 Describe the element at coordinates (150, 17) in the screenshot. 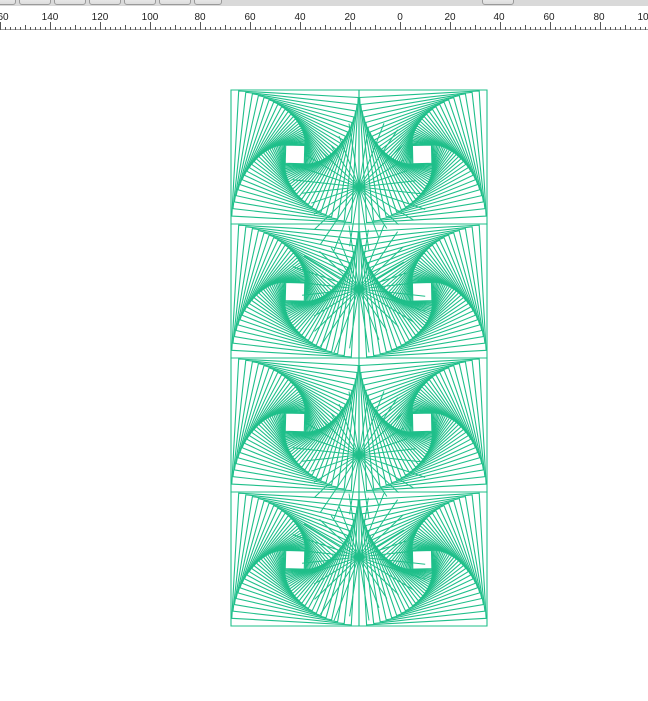

I see `ruler-label: 100` at that location.